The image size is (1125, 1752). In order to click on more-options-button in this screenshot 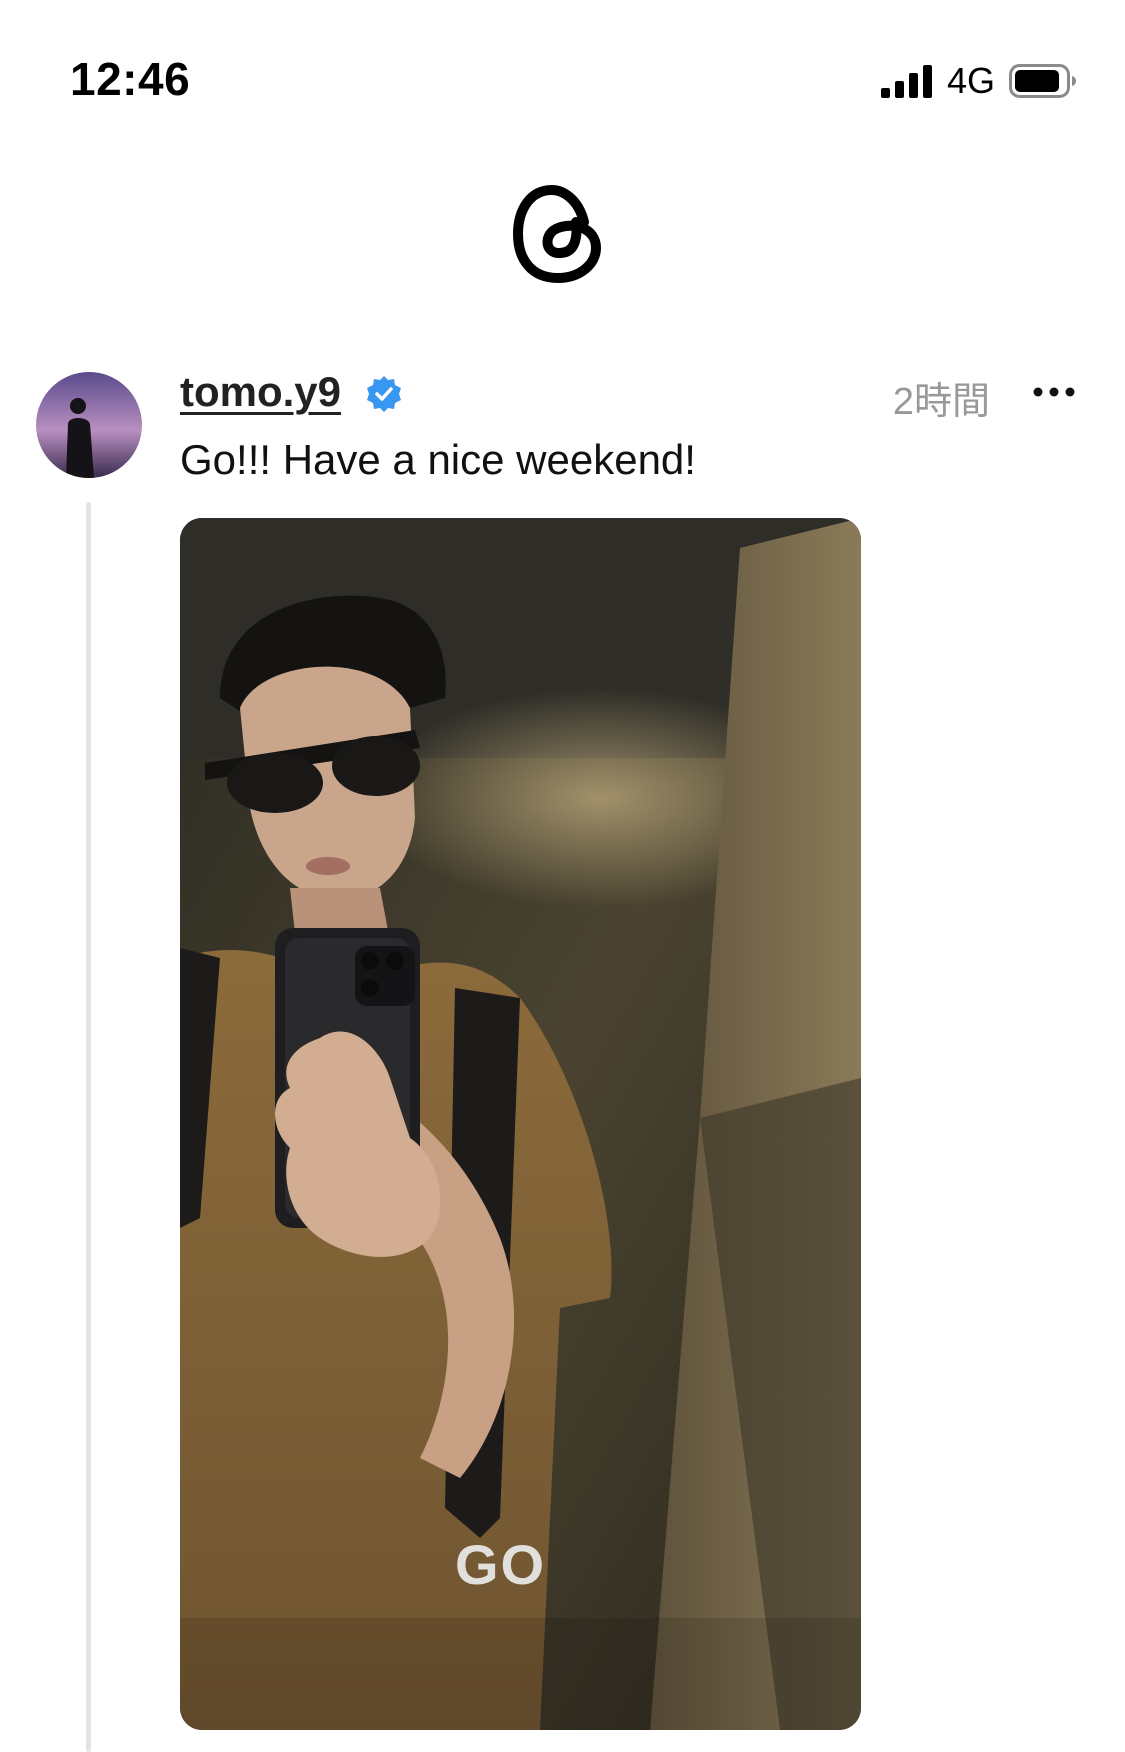, I will do `click(1054, 392)`.